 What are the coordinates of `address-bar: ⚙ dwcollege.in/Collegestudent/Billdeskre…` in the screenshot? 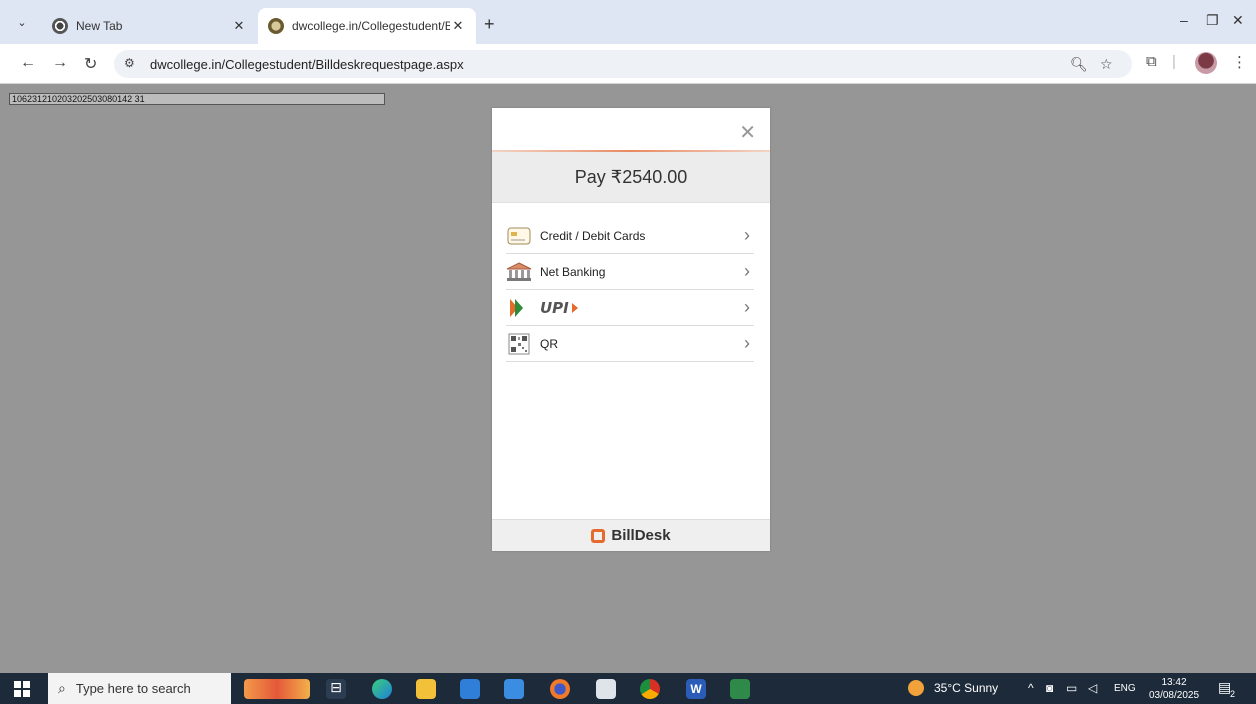 It's located at (623, 64).